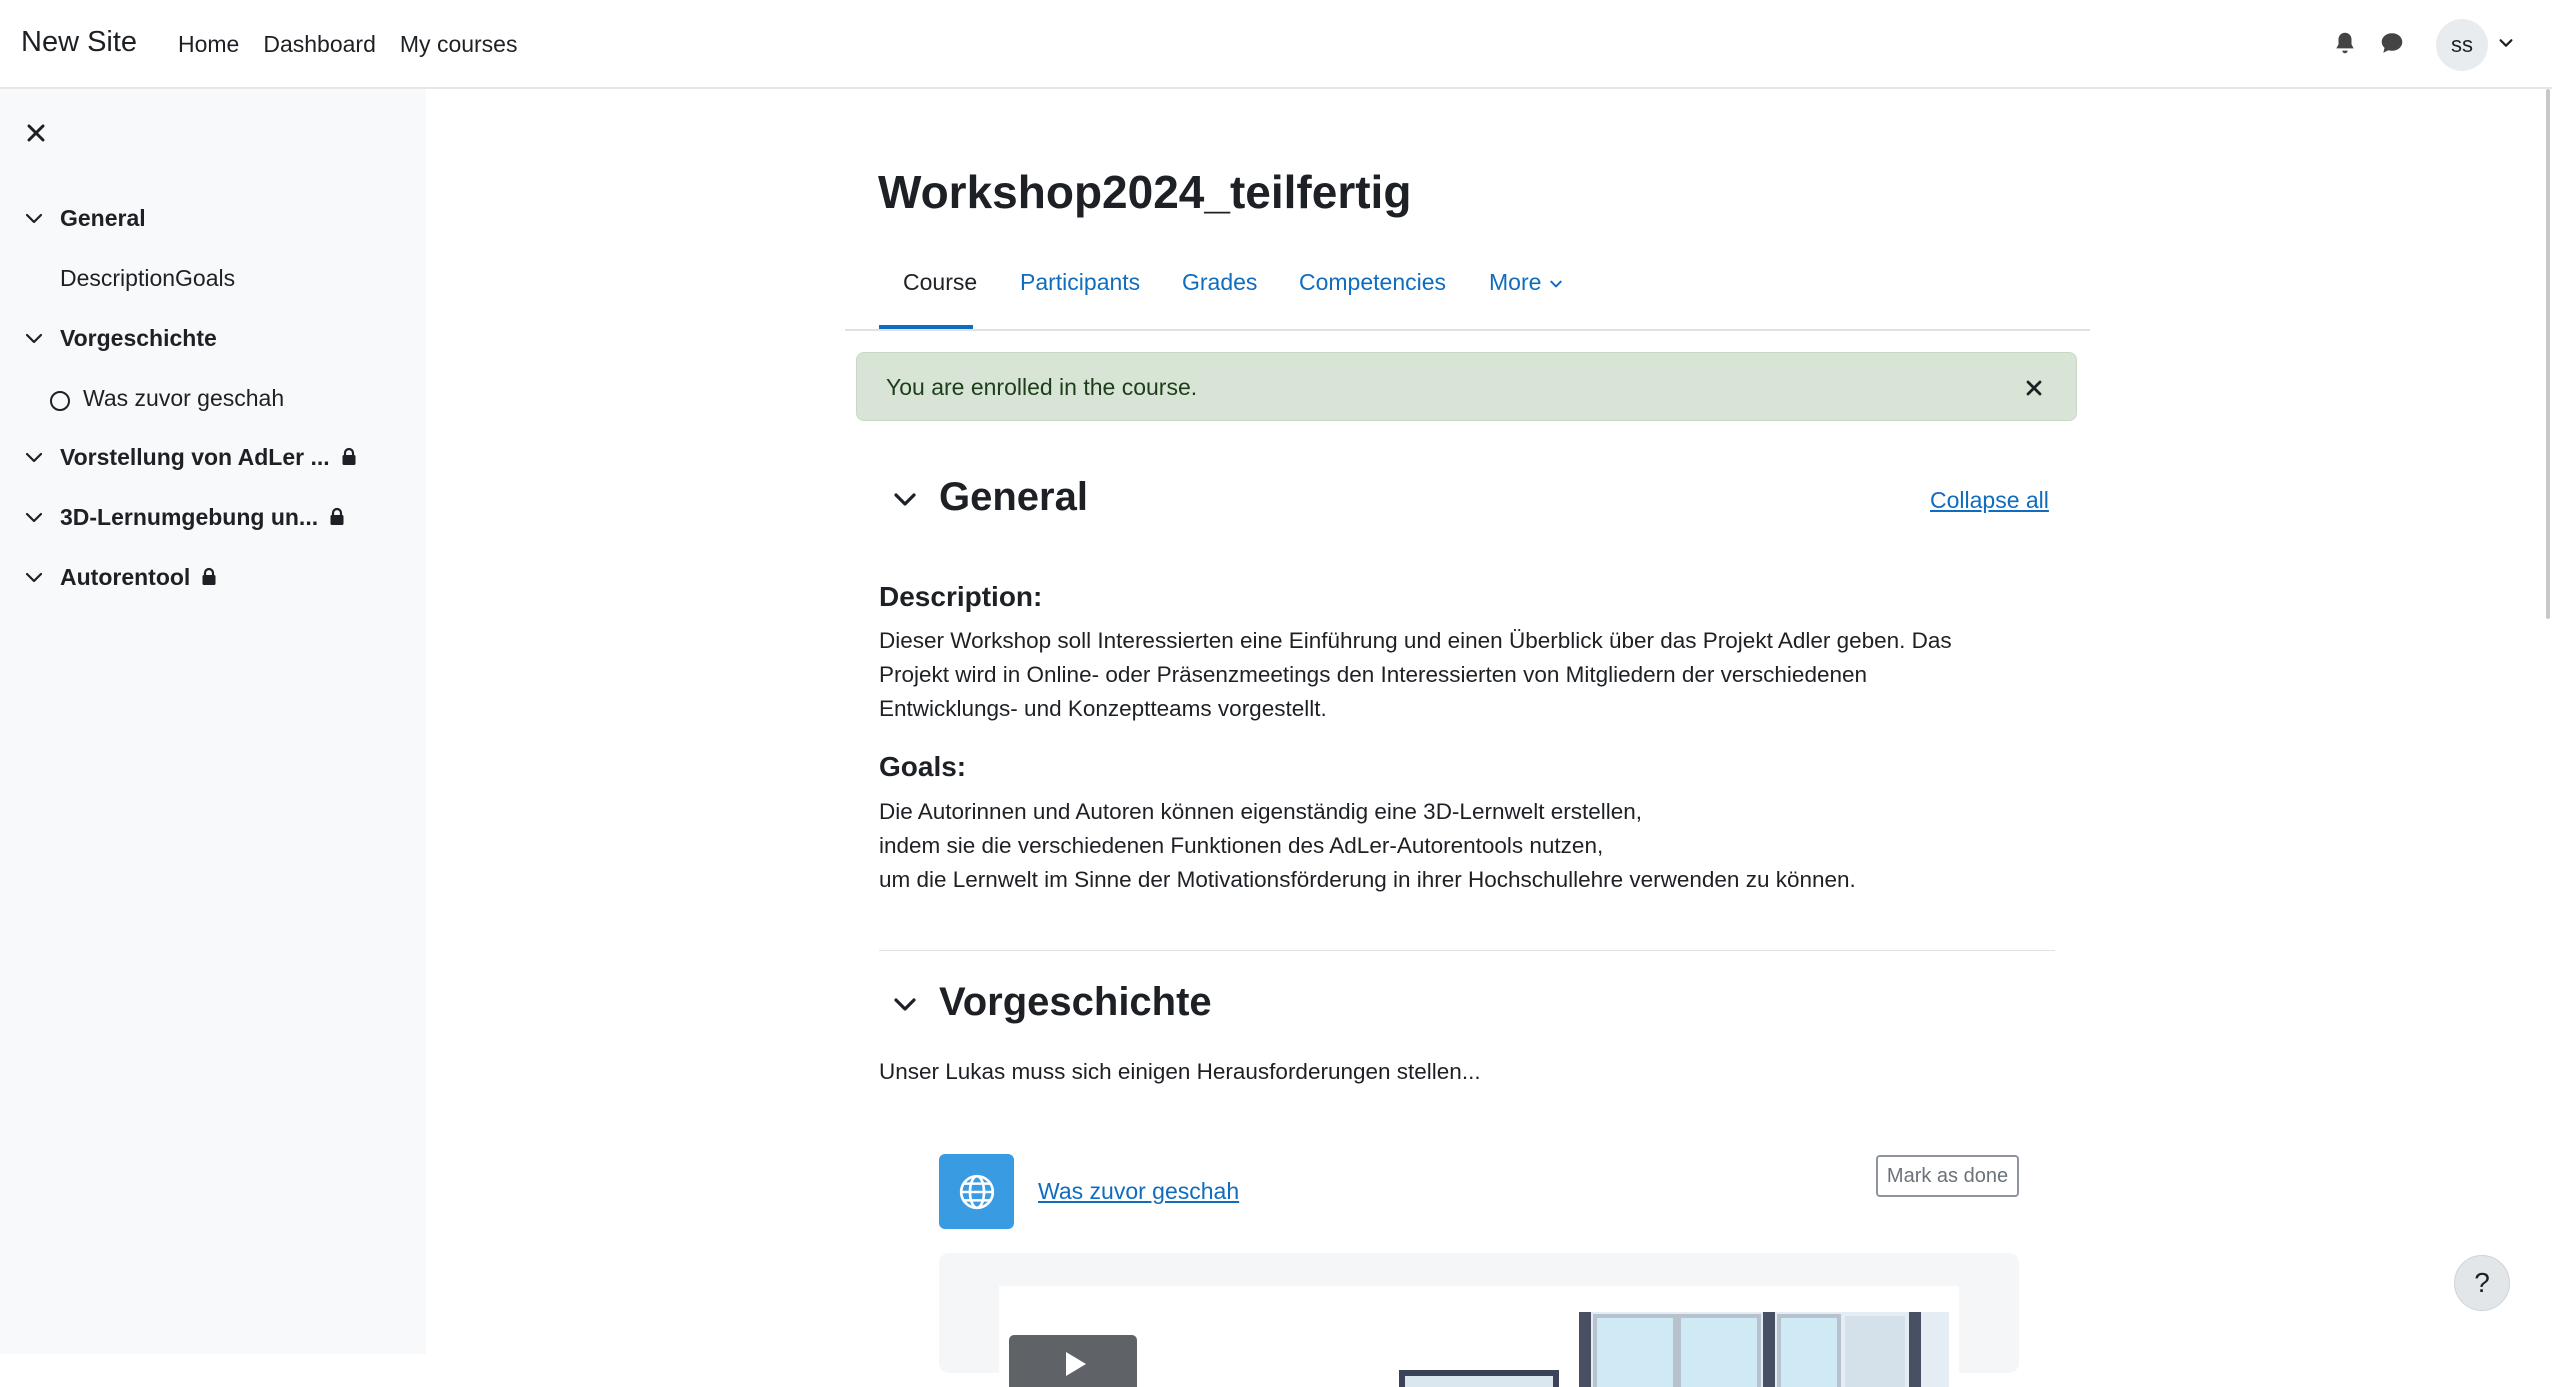 This screenshot has width=2552, height=1387. I want to click on section-divider, so click(1467, 950).